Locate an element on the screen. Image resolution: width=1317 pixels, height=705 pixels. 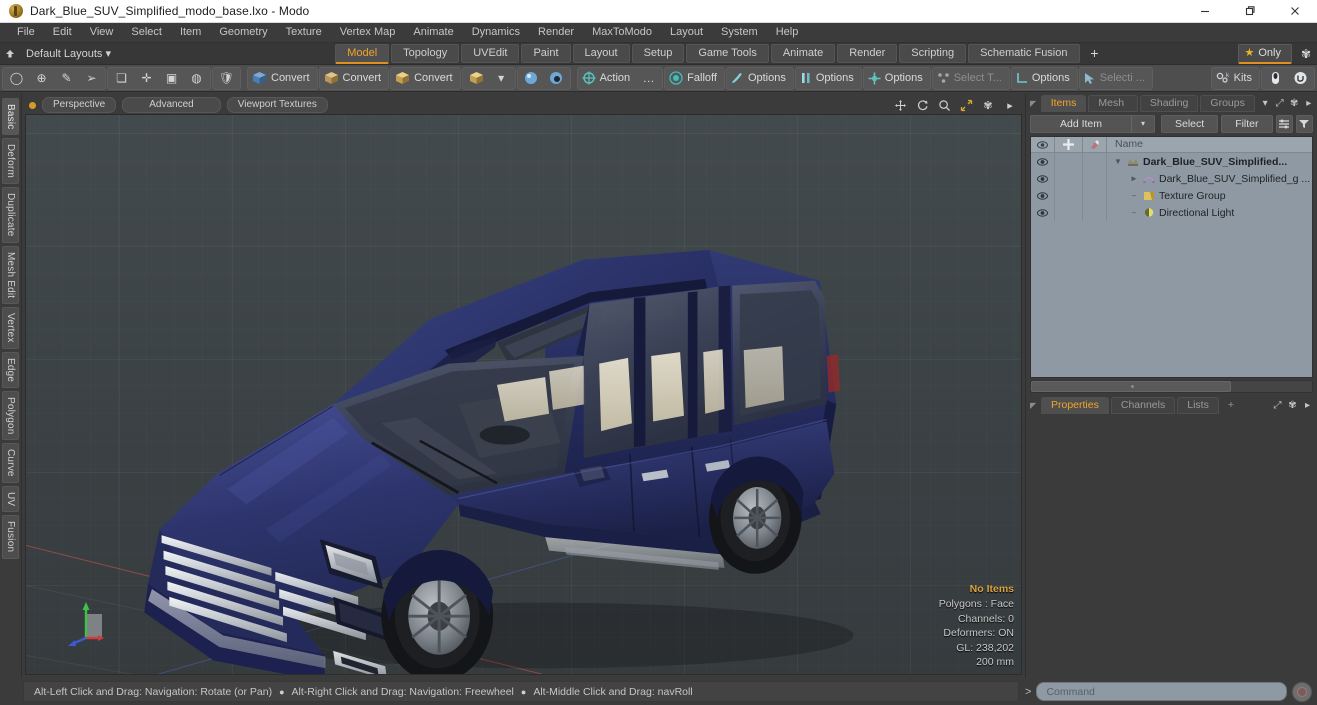
left-tab-vertex: Vertex is located at coordinates (10, 328).